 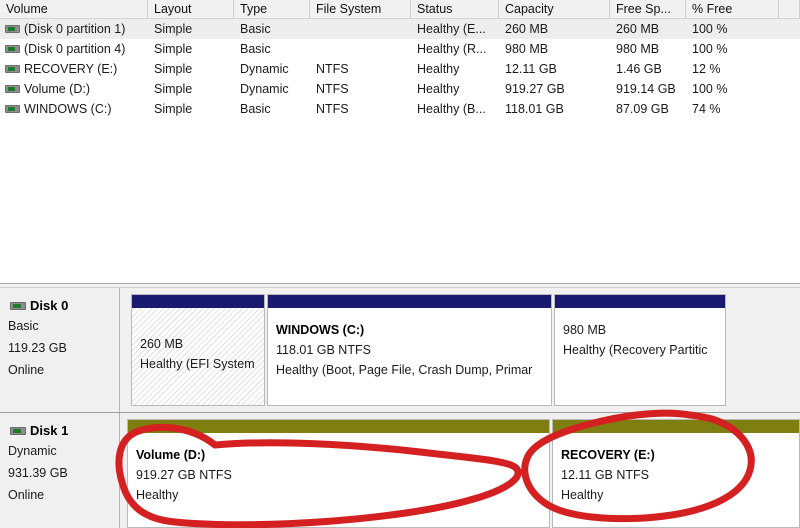 I want to click on partition-label: Volume (D:), so click(x=171, y=455).